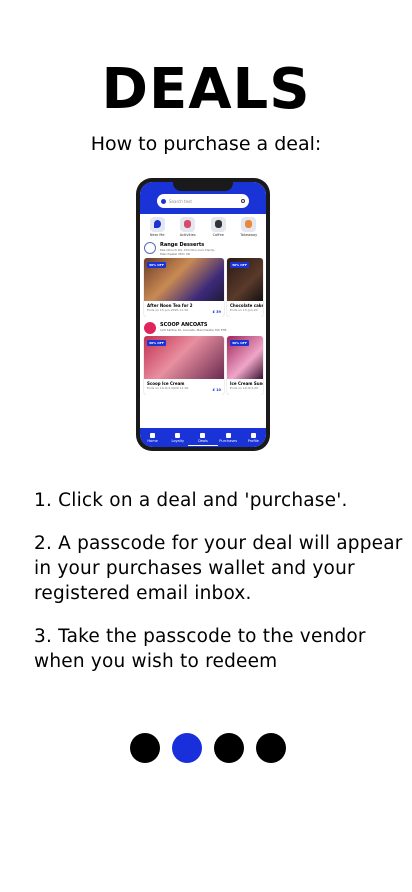  I want to click on category-label: Coffee, so click(218, 235).